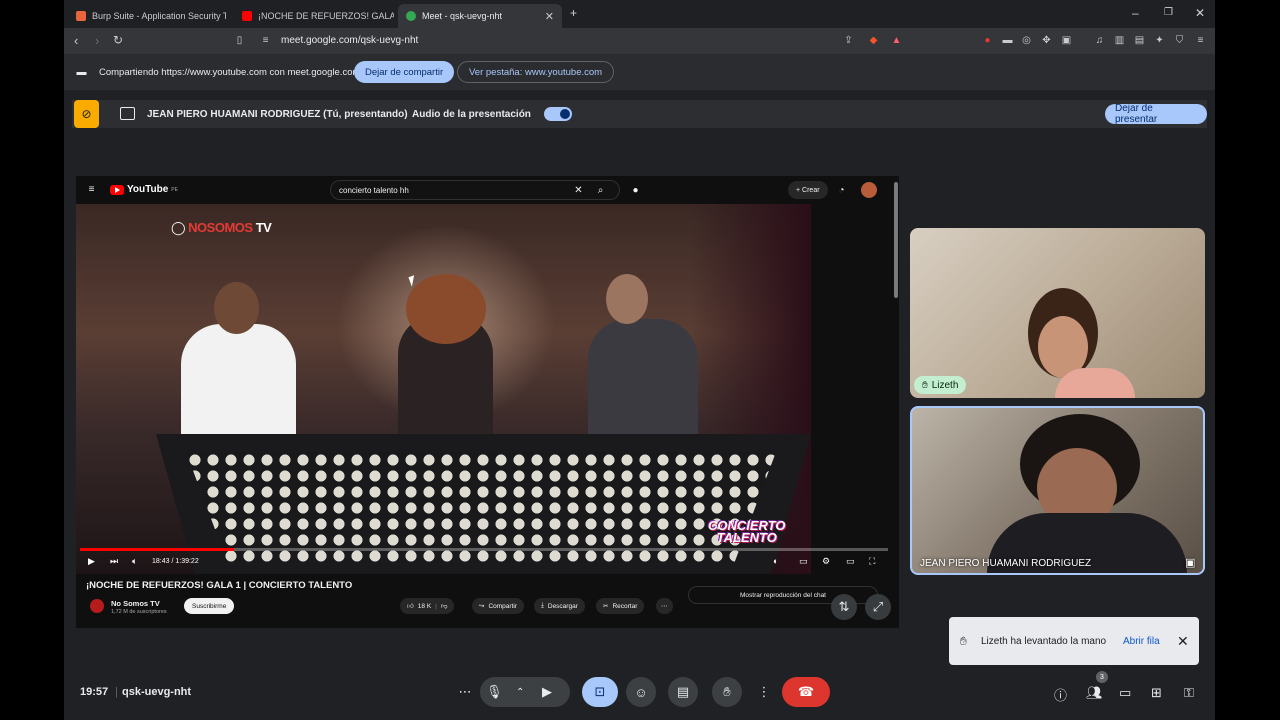 The height and width of the screenshot is (720, 1280). Describe the element at coordinates (896, 40) in the screenshot. I see `brave-rewards-icon: ▲` at that location.